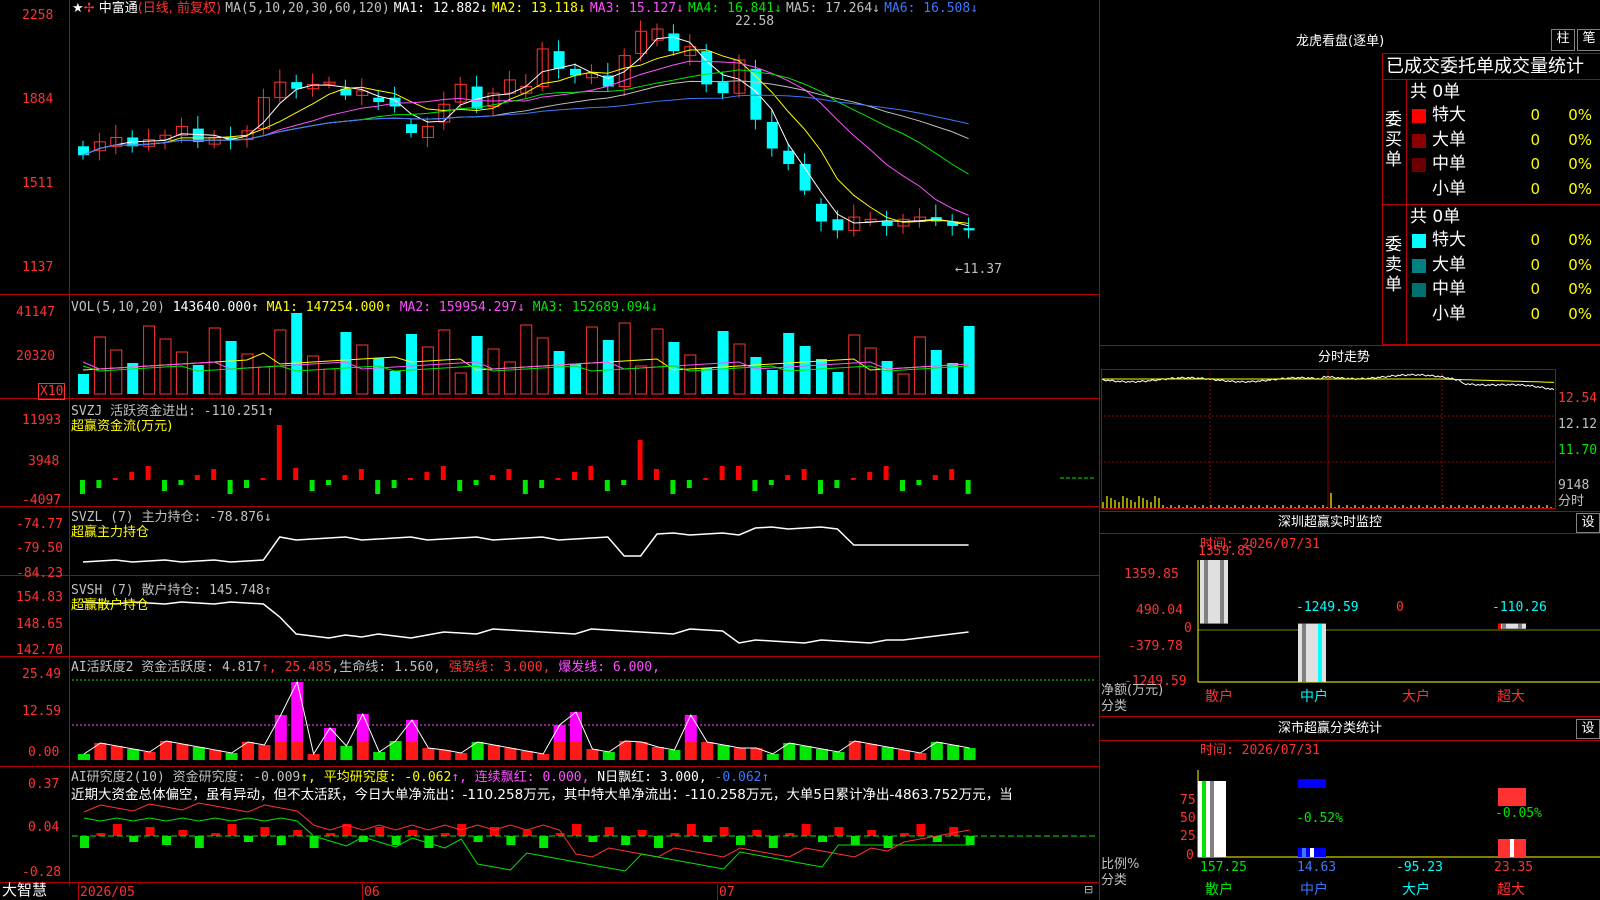 The height and width of the screenshot is (900, 1600). Describe the element at coordinates (1563, 40) in the screenshot. I see `bar-view-button: 柱` at that location.